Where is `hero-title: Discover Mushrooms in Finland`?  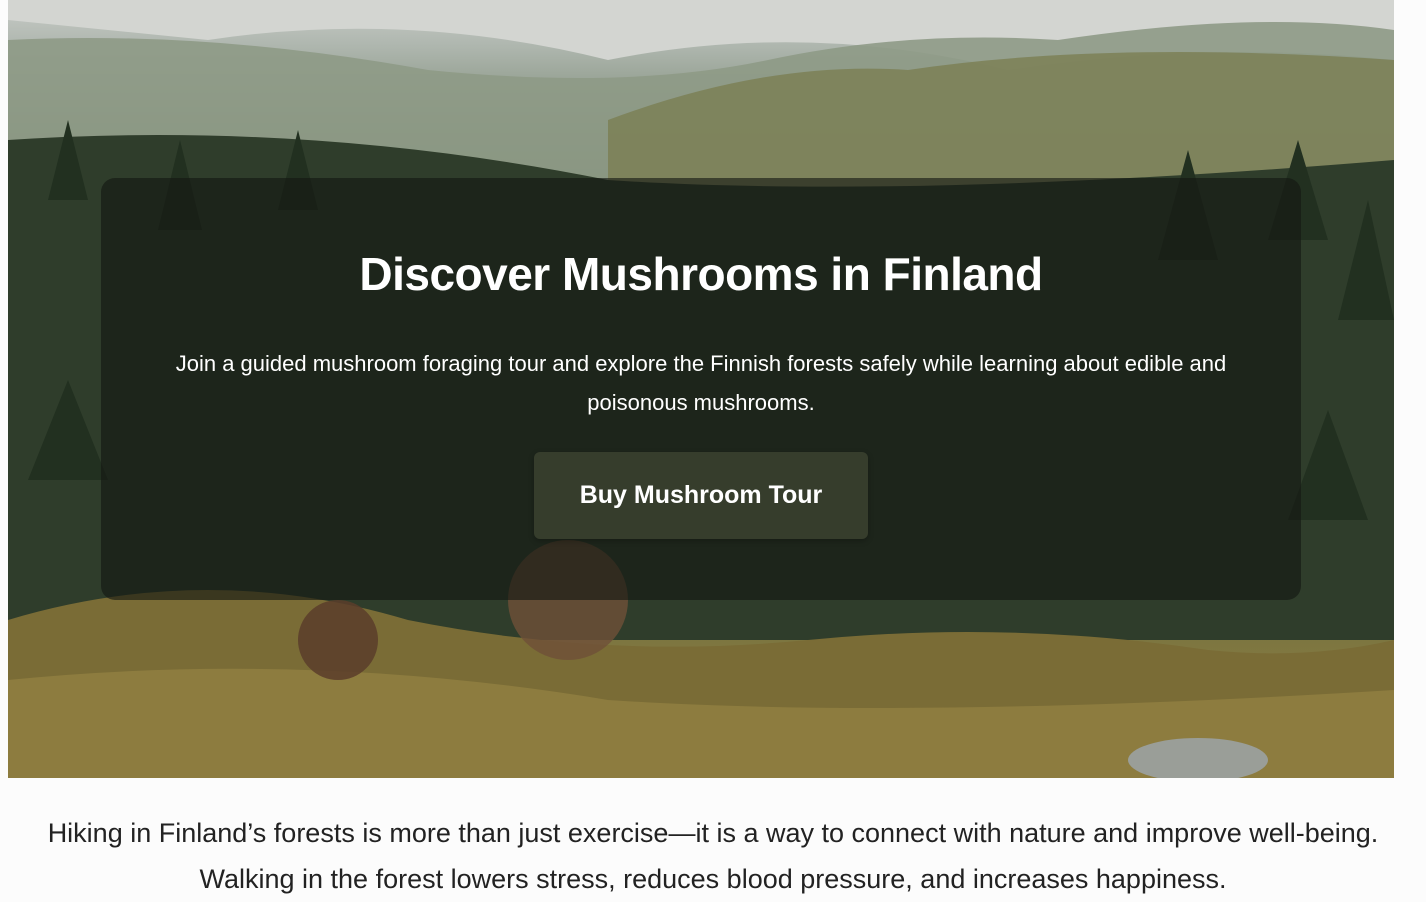 hero-title: Discover Mushrooms in Finland is located at coordinates (701, 274).